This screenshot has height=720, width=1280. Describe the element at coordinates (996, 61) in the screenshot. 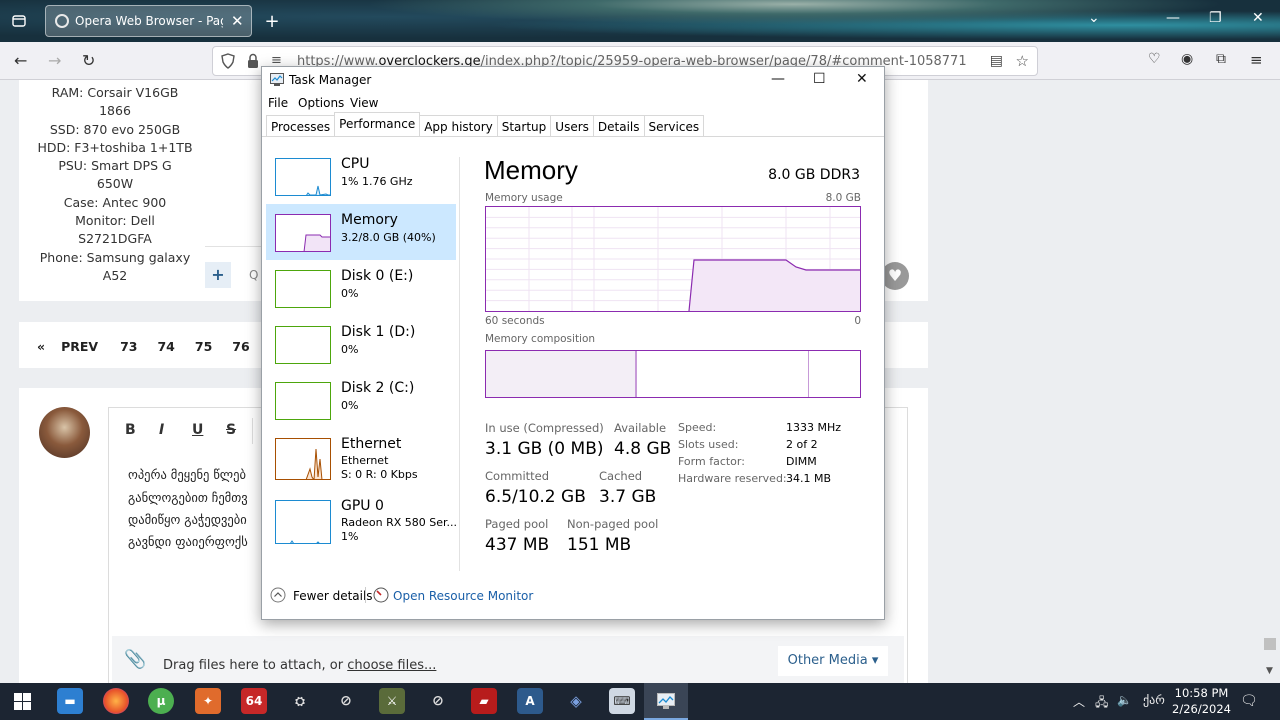

I see `reader-view-icon: ▤` at that location.